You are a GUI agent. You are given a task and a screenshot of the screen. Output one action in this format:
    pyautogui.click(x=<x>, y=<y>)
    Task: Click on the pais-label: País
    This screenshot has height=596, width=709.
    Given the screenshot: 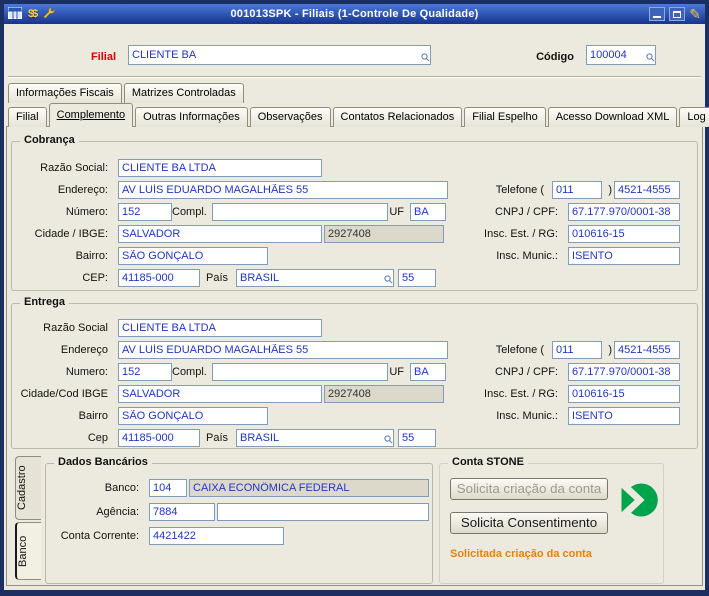 What is the action you would take?
    pyautogui.click(x=216, y=438)
    